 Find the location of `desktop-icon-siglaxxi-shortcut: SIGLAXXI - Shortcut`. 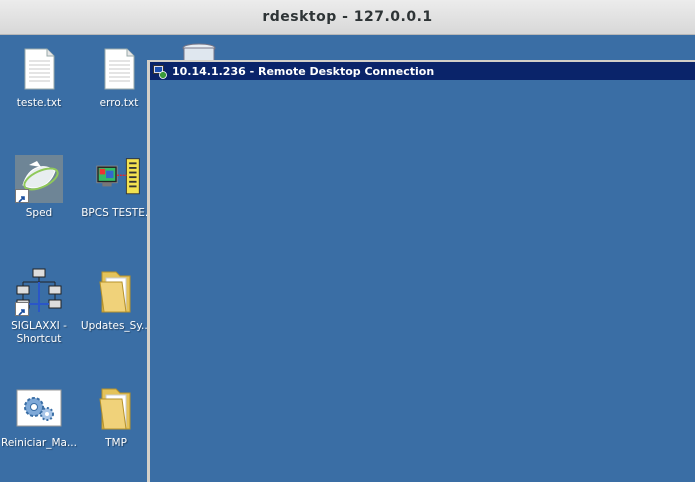

desktop-icon-siglaxxi-shortcut: SIGLAXXI - Shortcut is located at coordinates (39, 307).